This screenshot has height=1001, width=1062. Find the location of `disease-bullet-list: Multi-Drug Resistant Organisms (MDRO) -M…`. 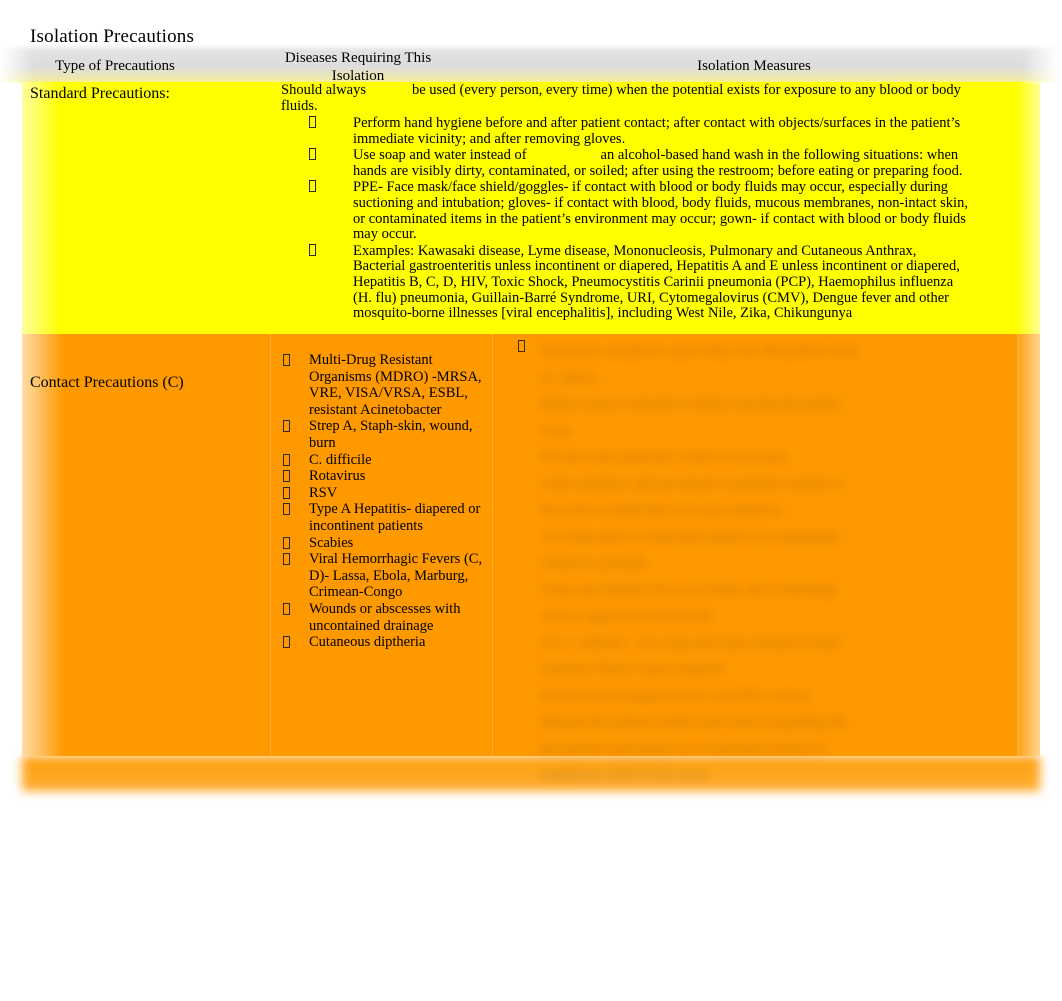

disease-bullet-list: Multi-Drug Resistant Organisms (MDRO) -M… is located at coordinates (386, 501).